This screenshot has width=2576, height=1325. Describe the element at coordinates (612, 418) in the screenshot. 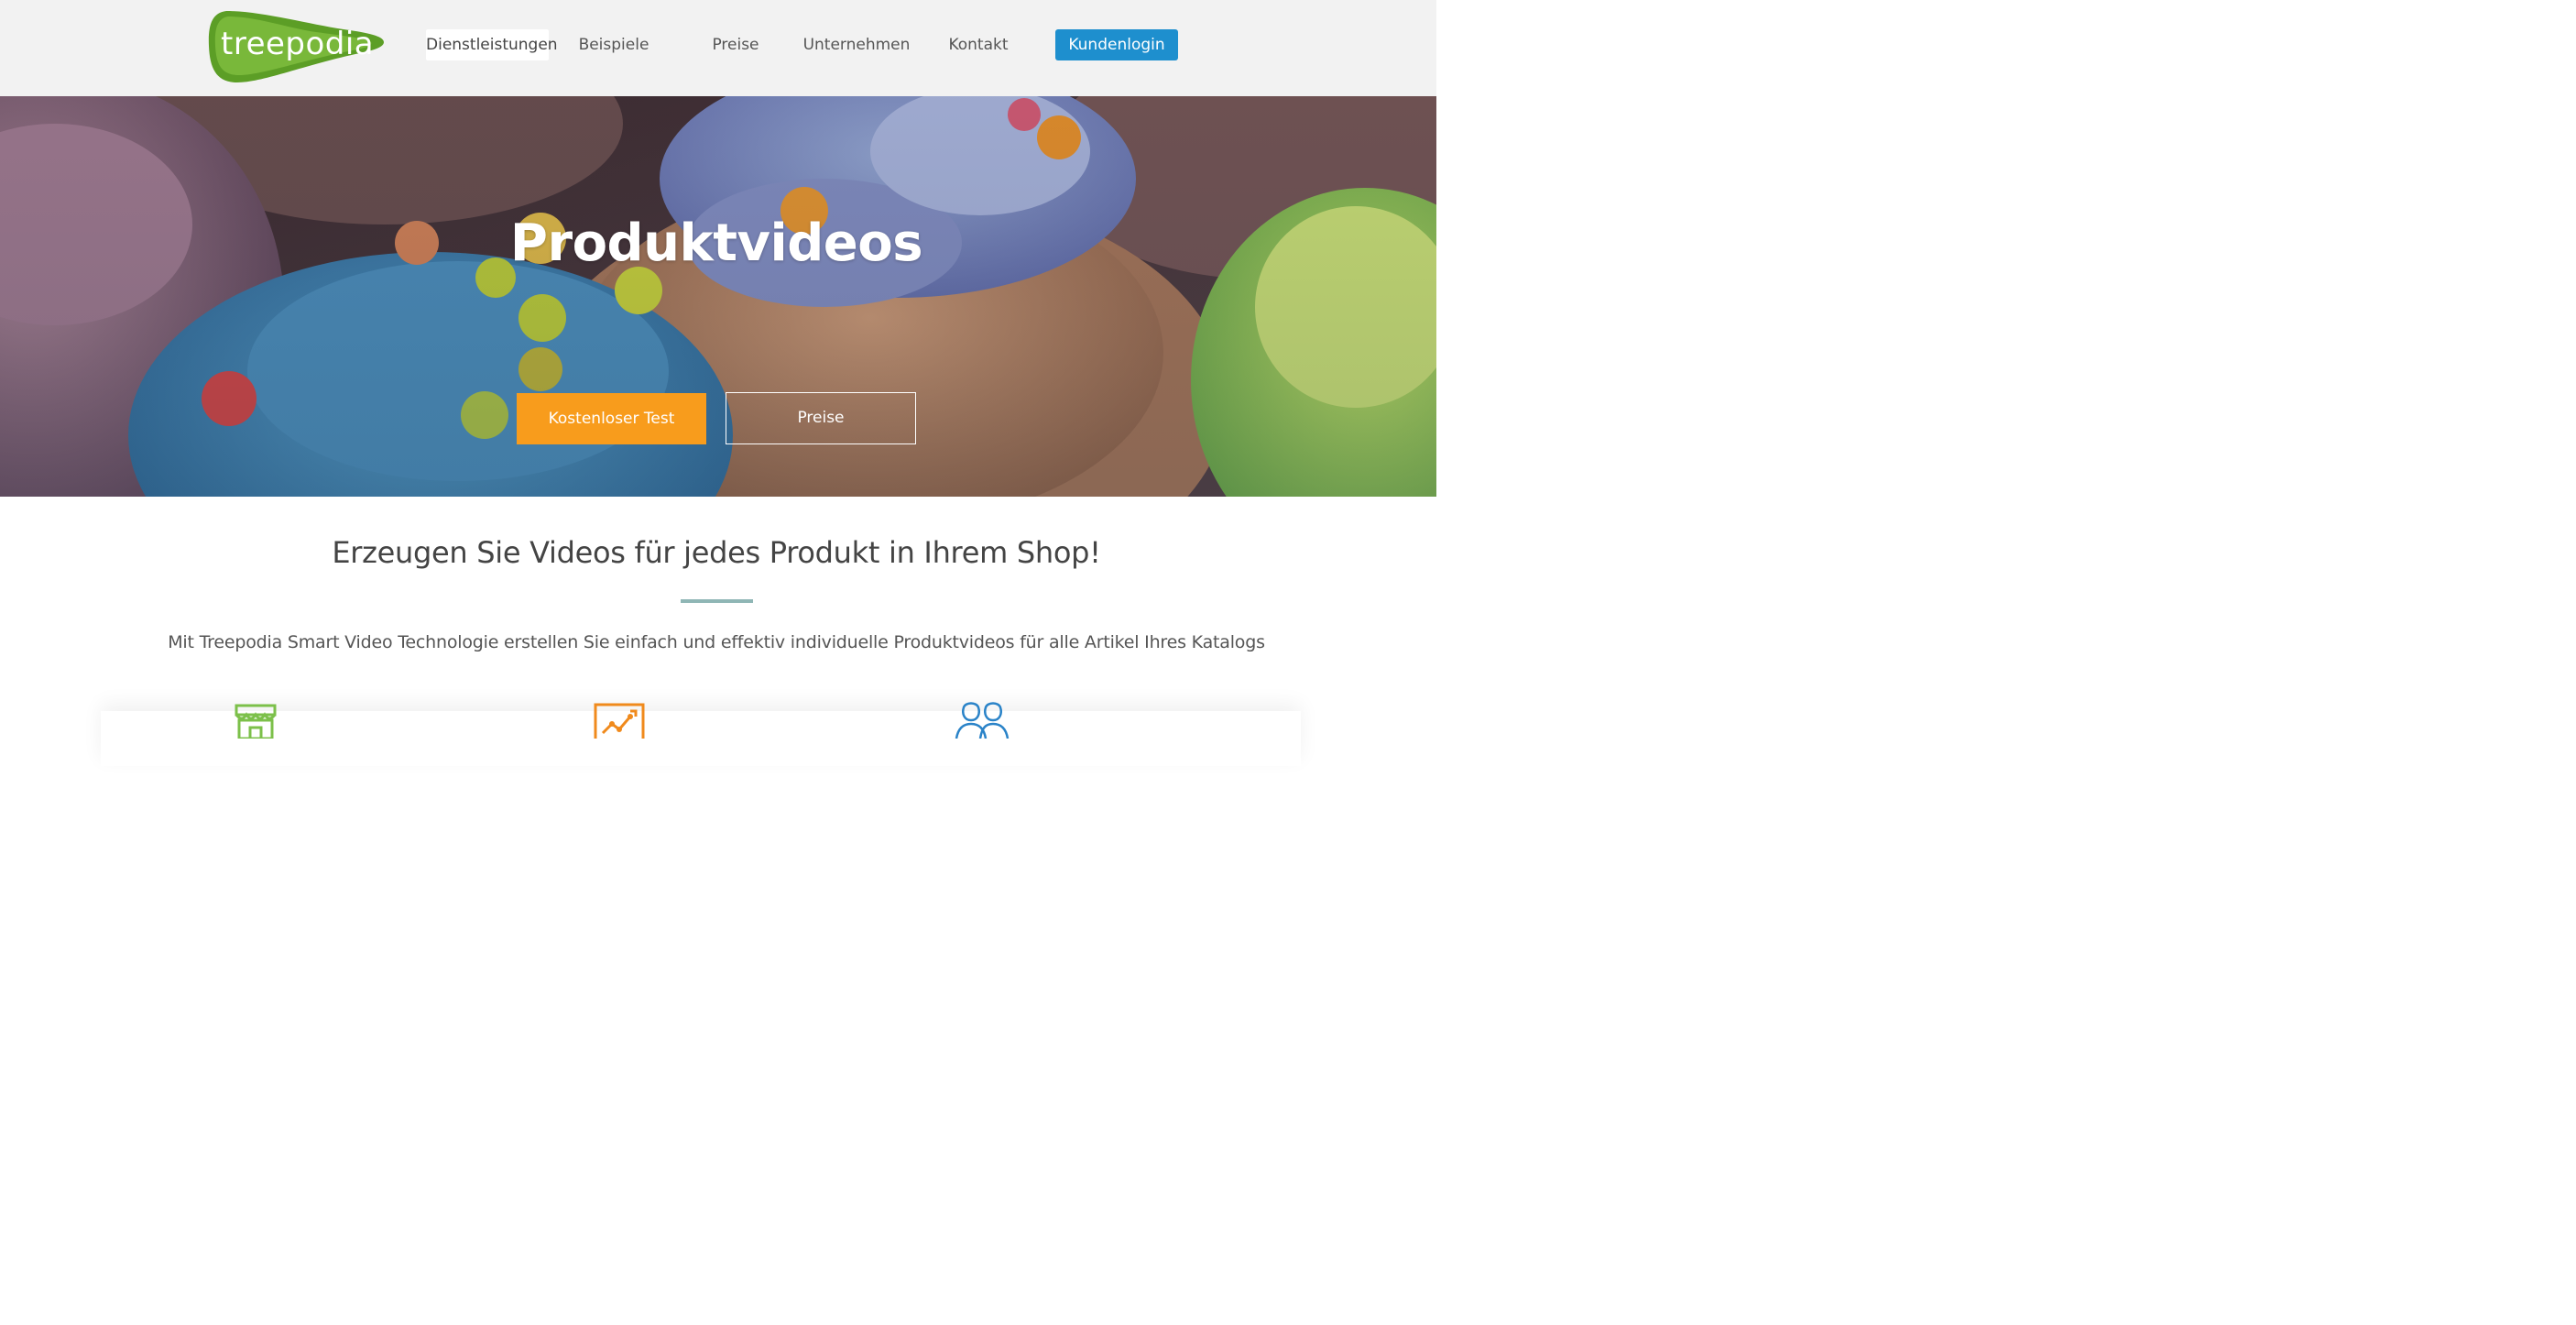

I see `kostenloser-test-button: Kostenloser Test` at that location.